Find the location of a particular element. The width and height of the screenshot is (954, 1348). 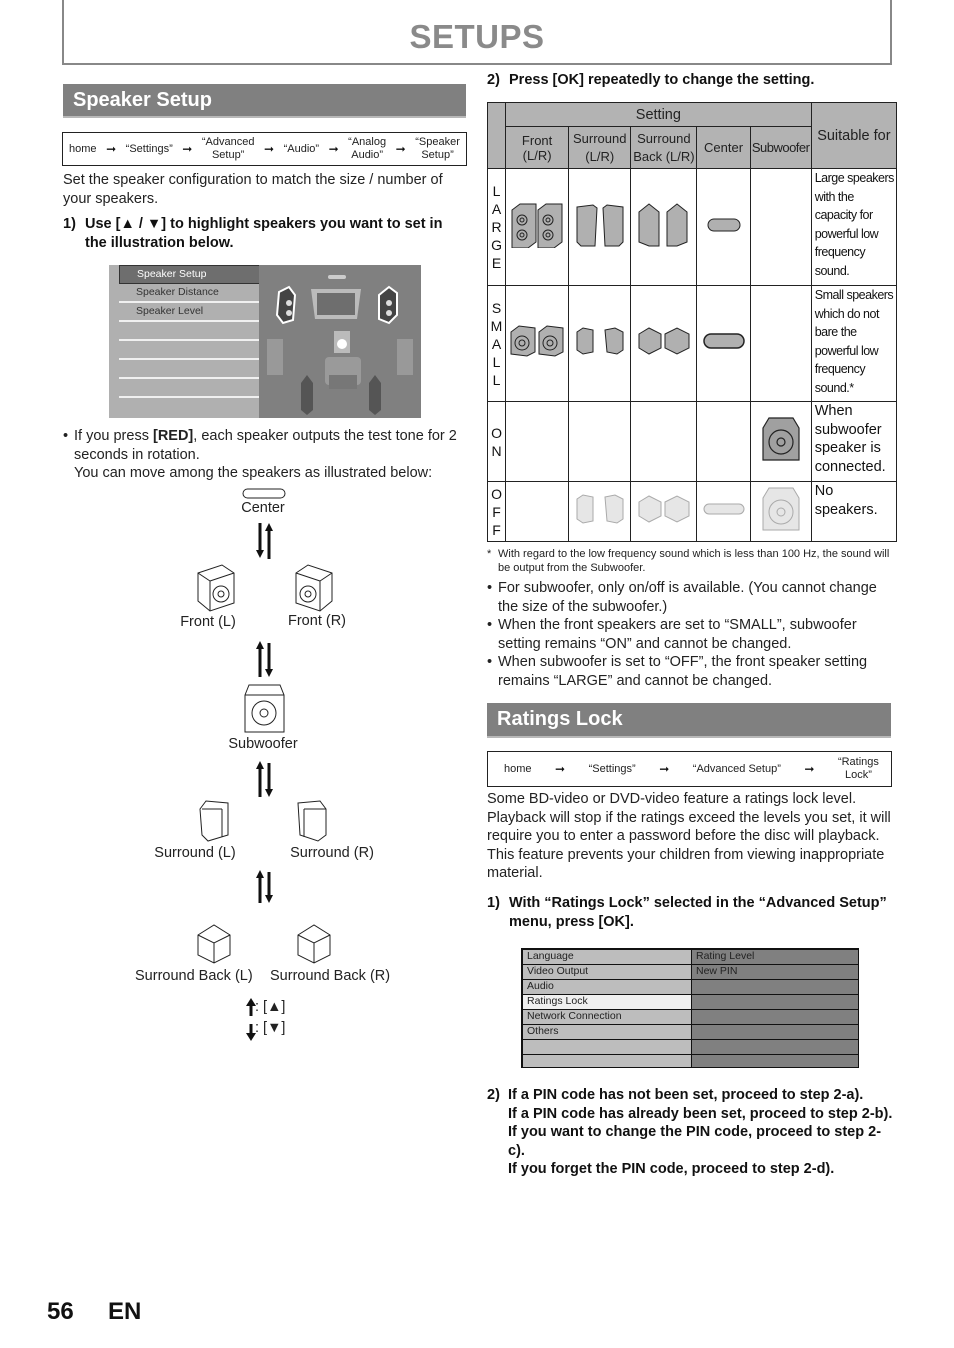

center-speaker-icon is located at coordinates (264, 493).